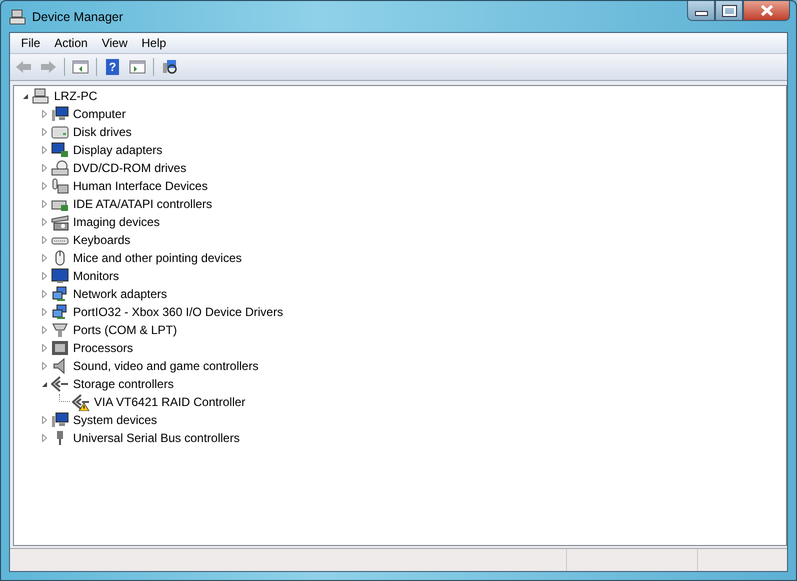 Image resolution: width=797 pixels, height=581 pixels. What do you see at coordinates (60, 384) in the screenshot?
I see `storage-controller-icon` at bounding box center [60, 384].